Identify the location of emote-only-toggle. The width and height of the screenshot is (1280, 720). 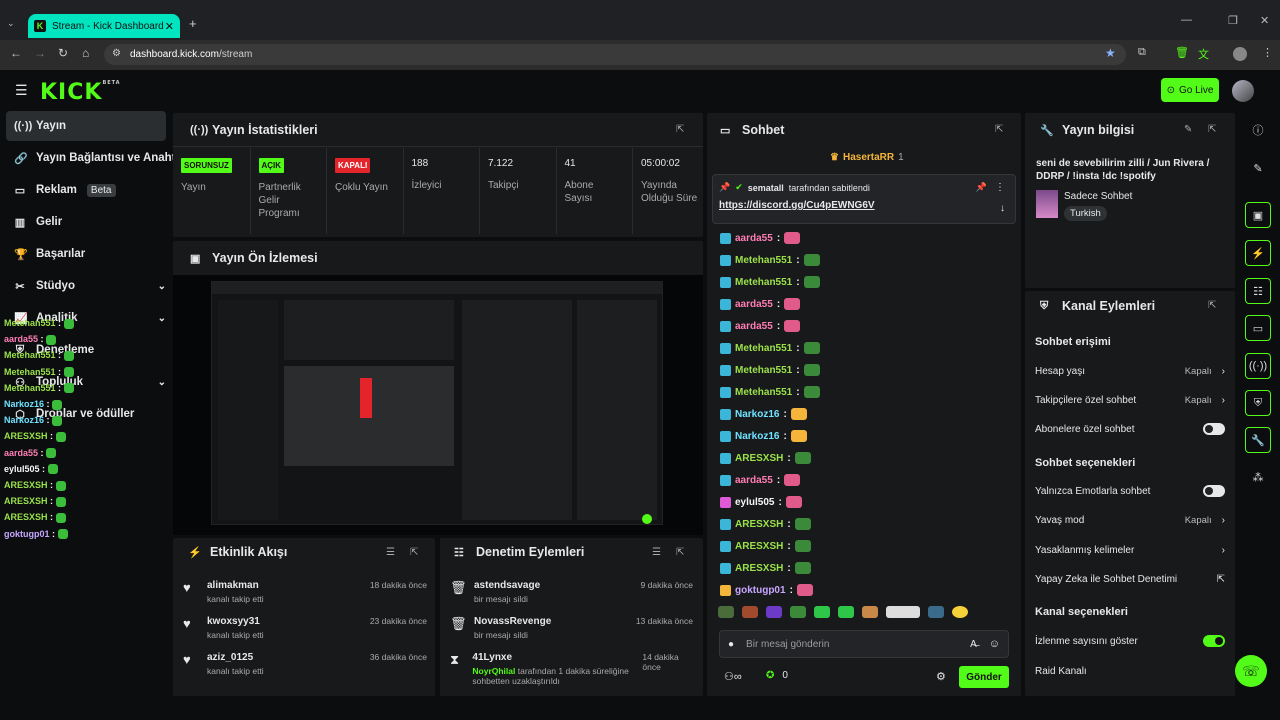
(1214, 491).